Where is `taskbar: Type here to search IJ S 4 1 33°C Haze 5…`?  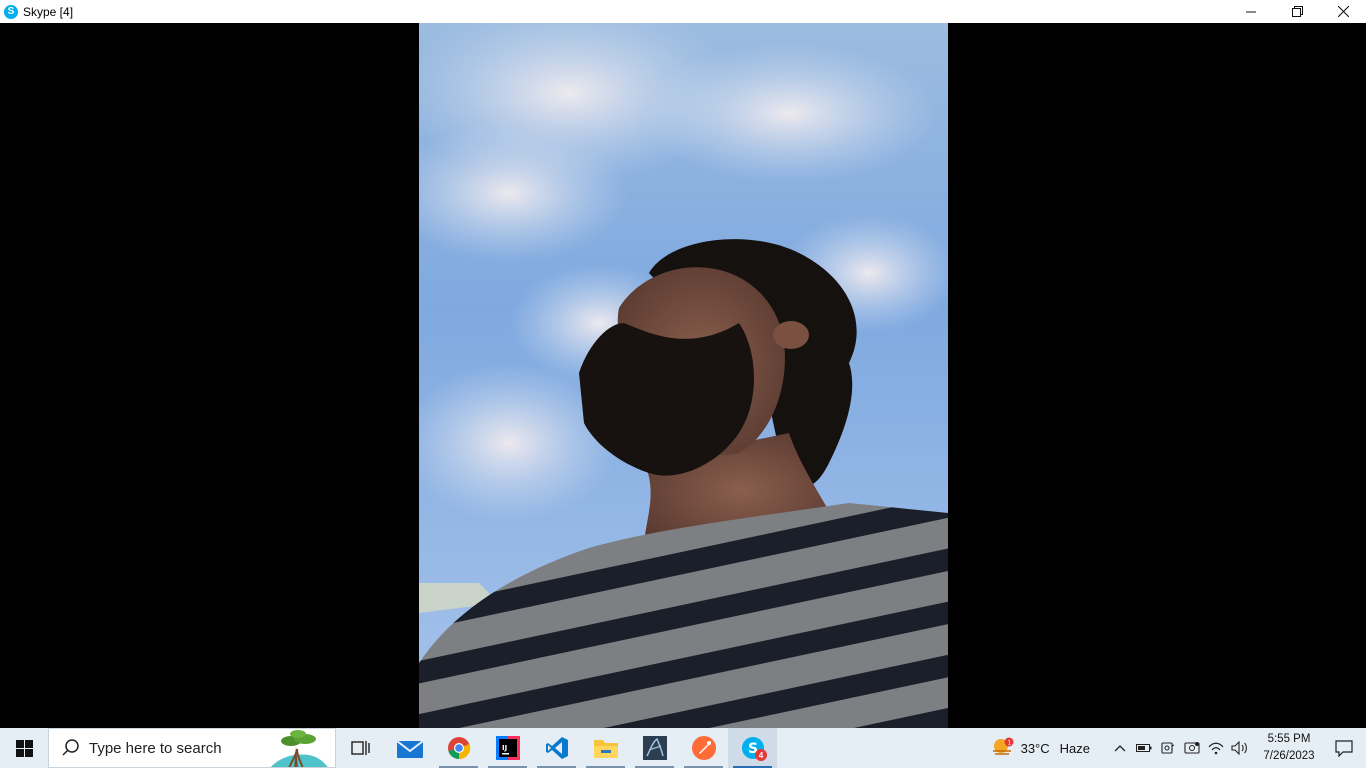 taskbar: Type here to search IJ S 4 1 33°C Haze 5… is located at coordinates (683, 748).